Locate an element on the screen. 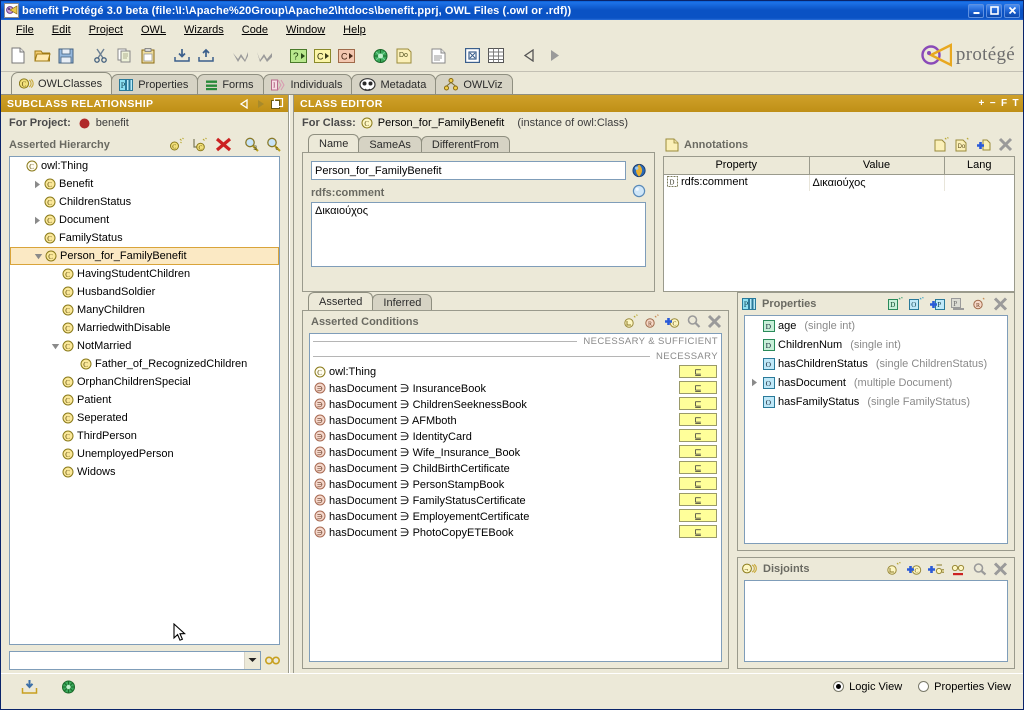 Image resolution: width=1024 pixels, height=710 pixels. find-icon is located at coordinates (272, 660).